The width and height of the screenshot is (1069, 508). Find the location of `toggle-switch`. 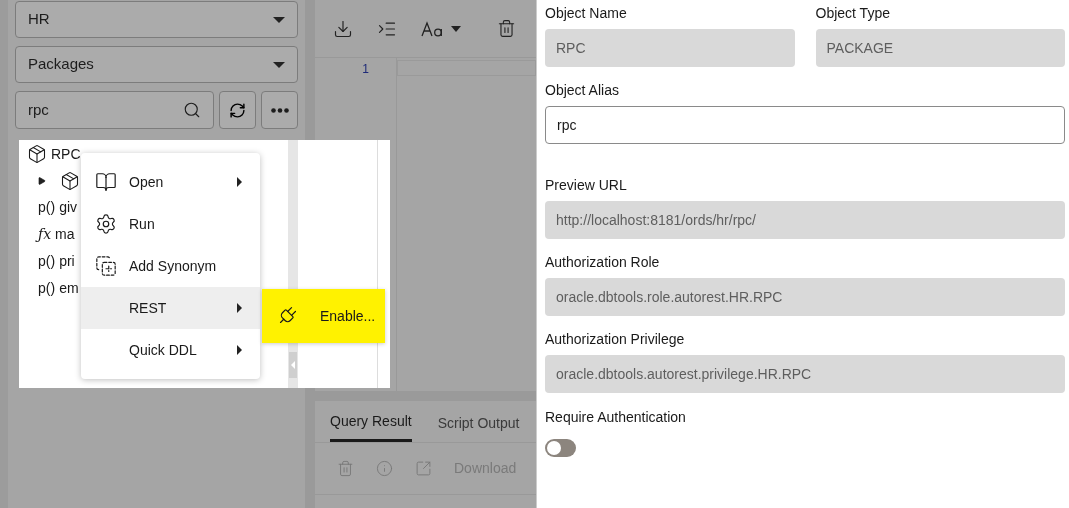

toggle-switch is located at coordinates (560, 448).